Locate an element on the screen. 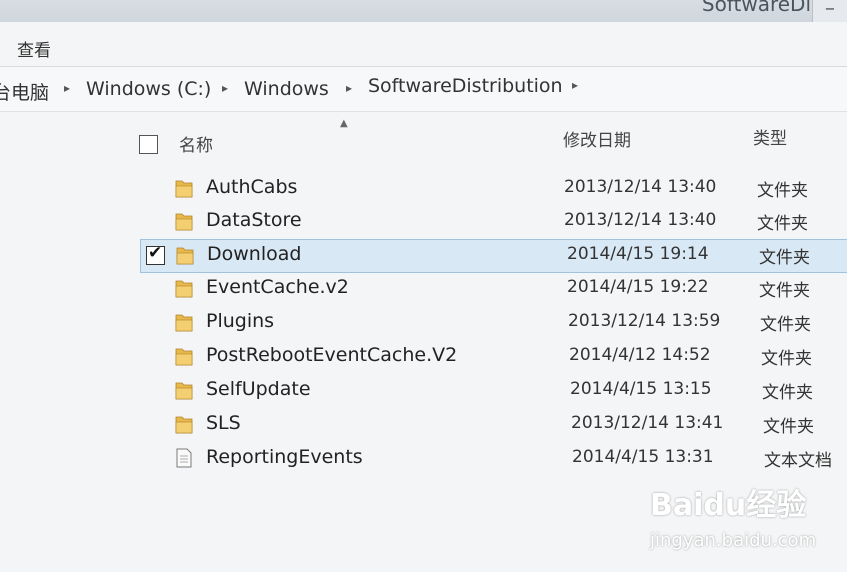 This screenshot has height=572, width=847. watermark-url: jingyan.baidu.com is located at coordinates (733, 540).